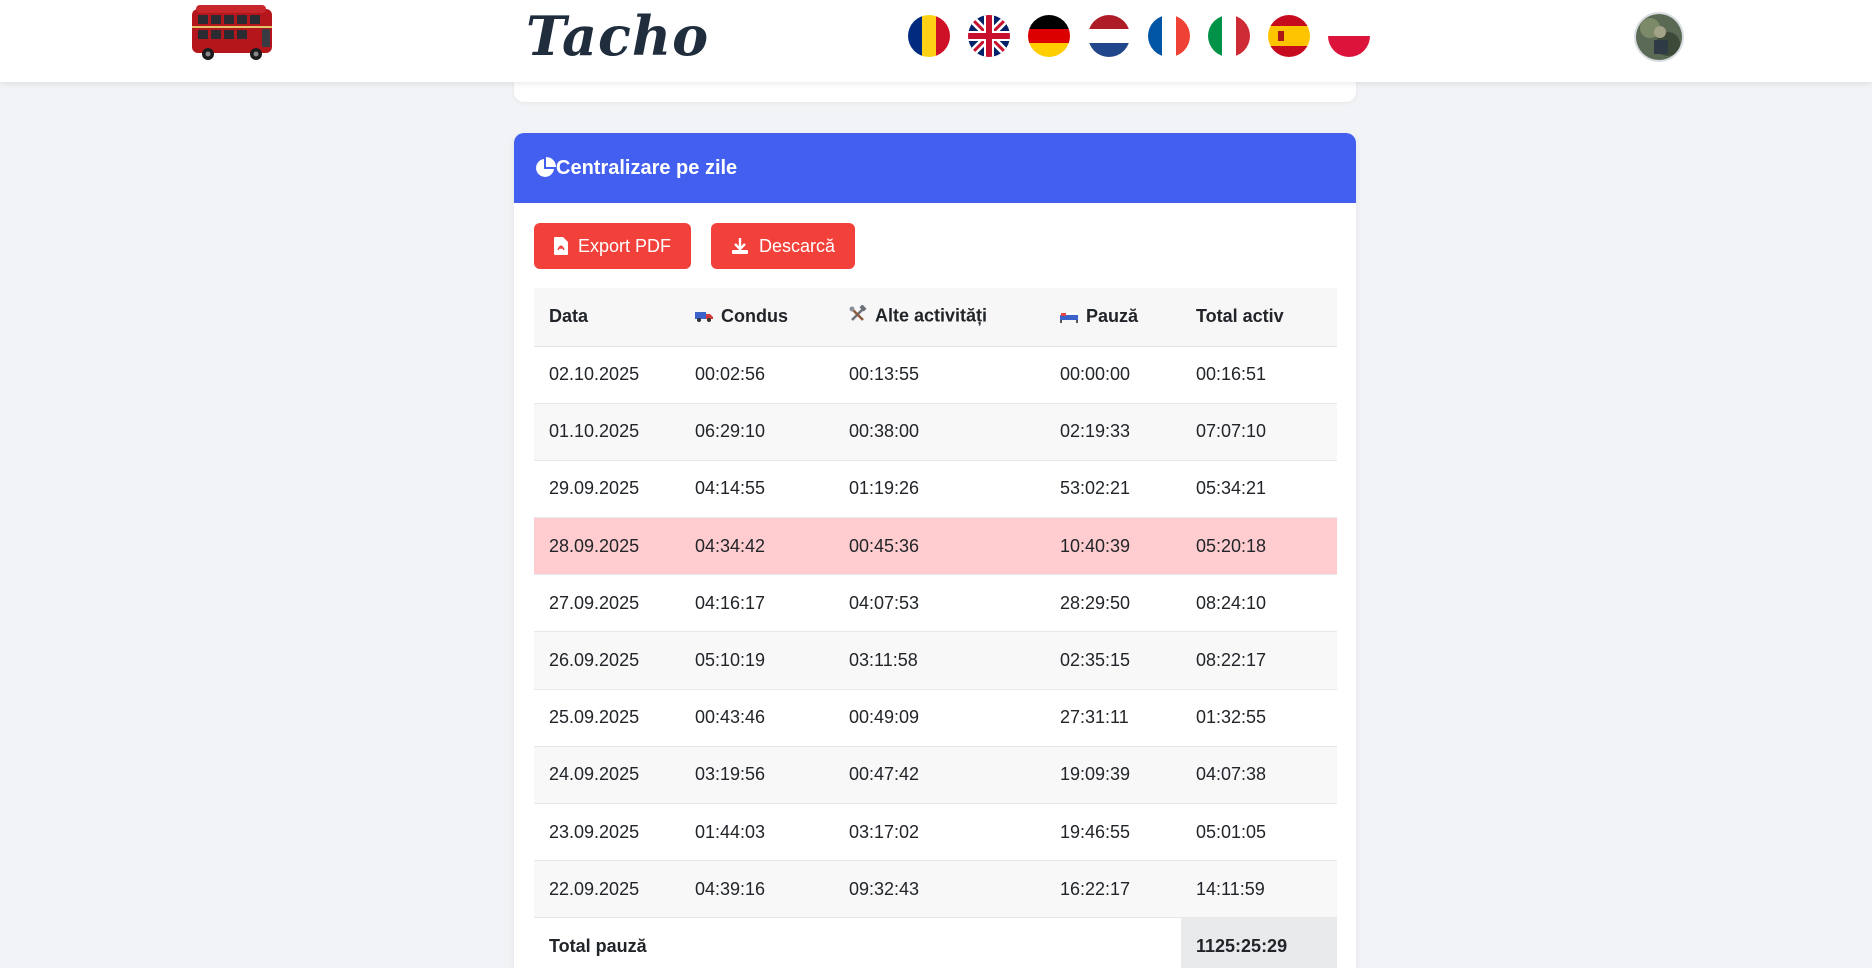  I want to click on cell-other: 04:07:53, so click(939, 603).